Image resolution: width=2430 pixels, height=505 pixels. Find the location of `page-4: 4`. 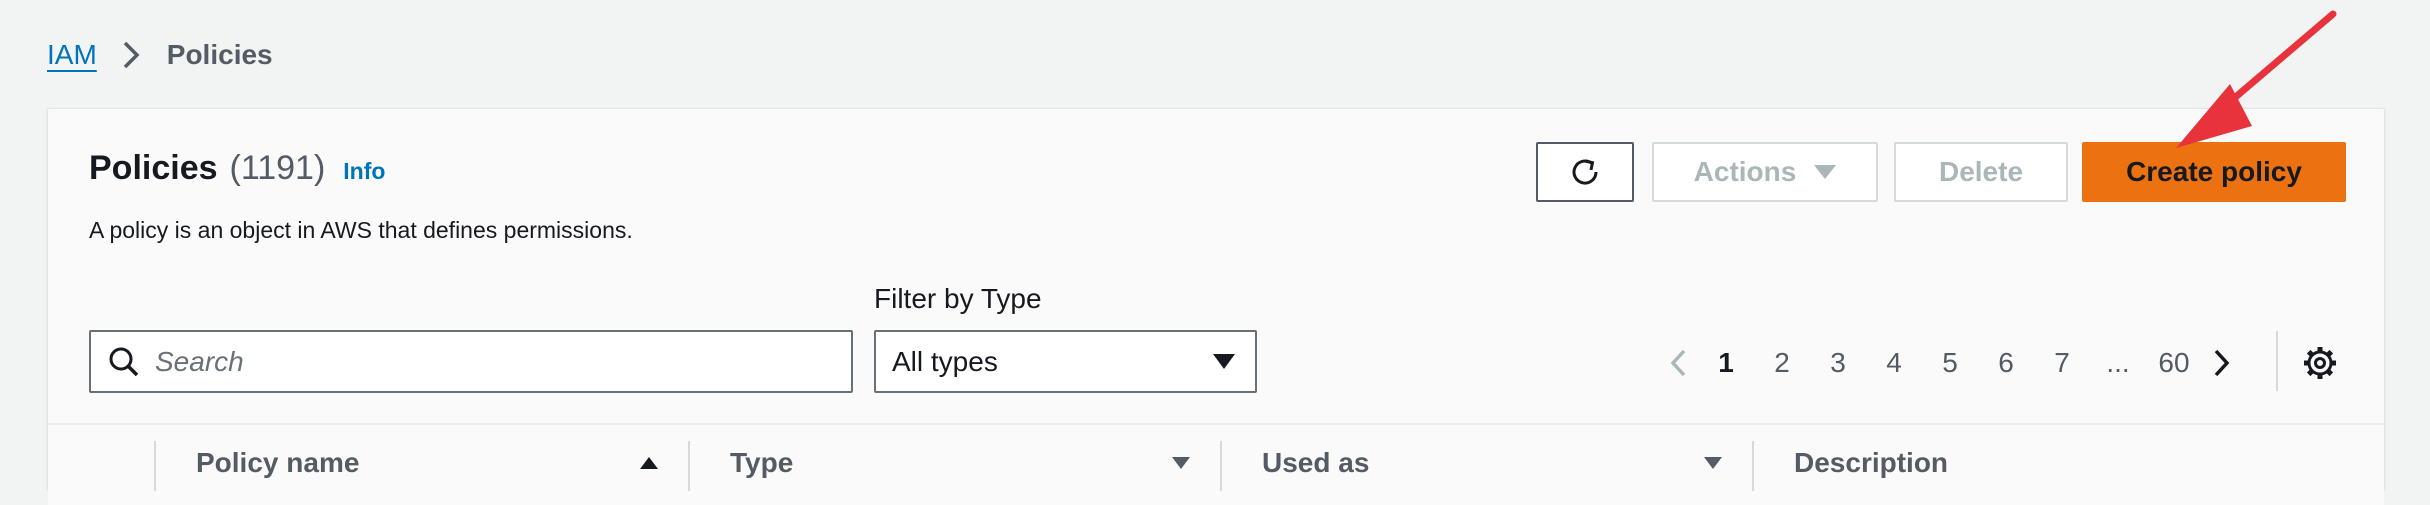

page-4: 4 is located at coordinates (1894, 363).